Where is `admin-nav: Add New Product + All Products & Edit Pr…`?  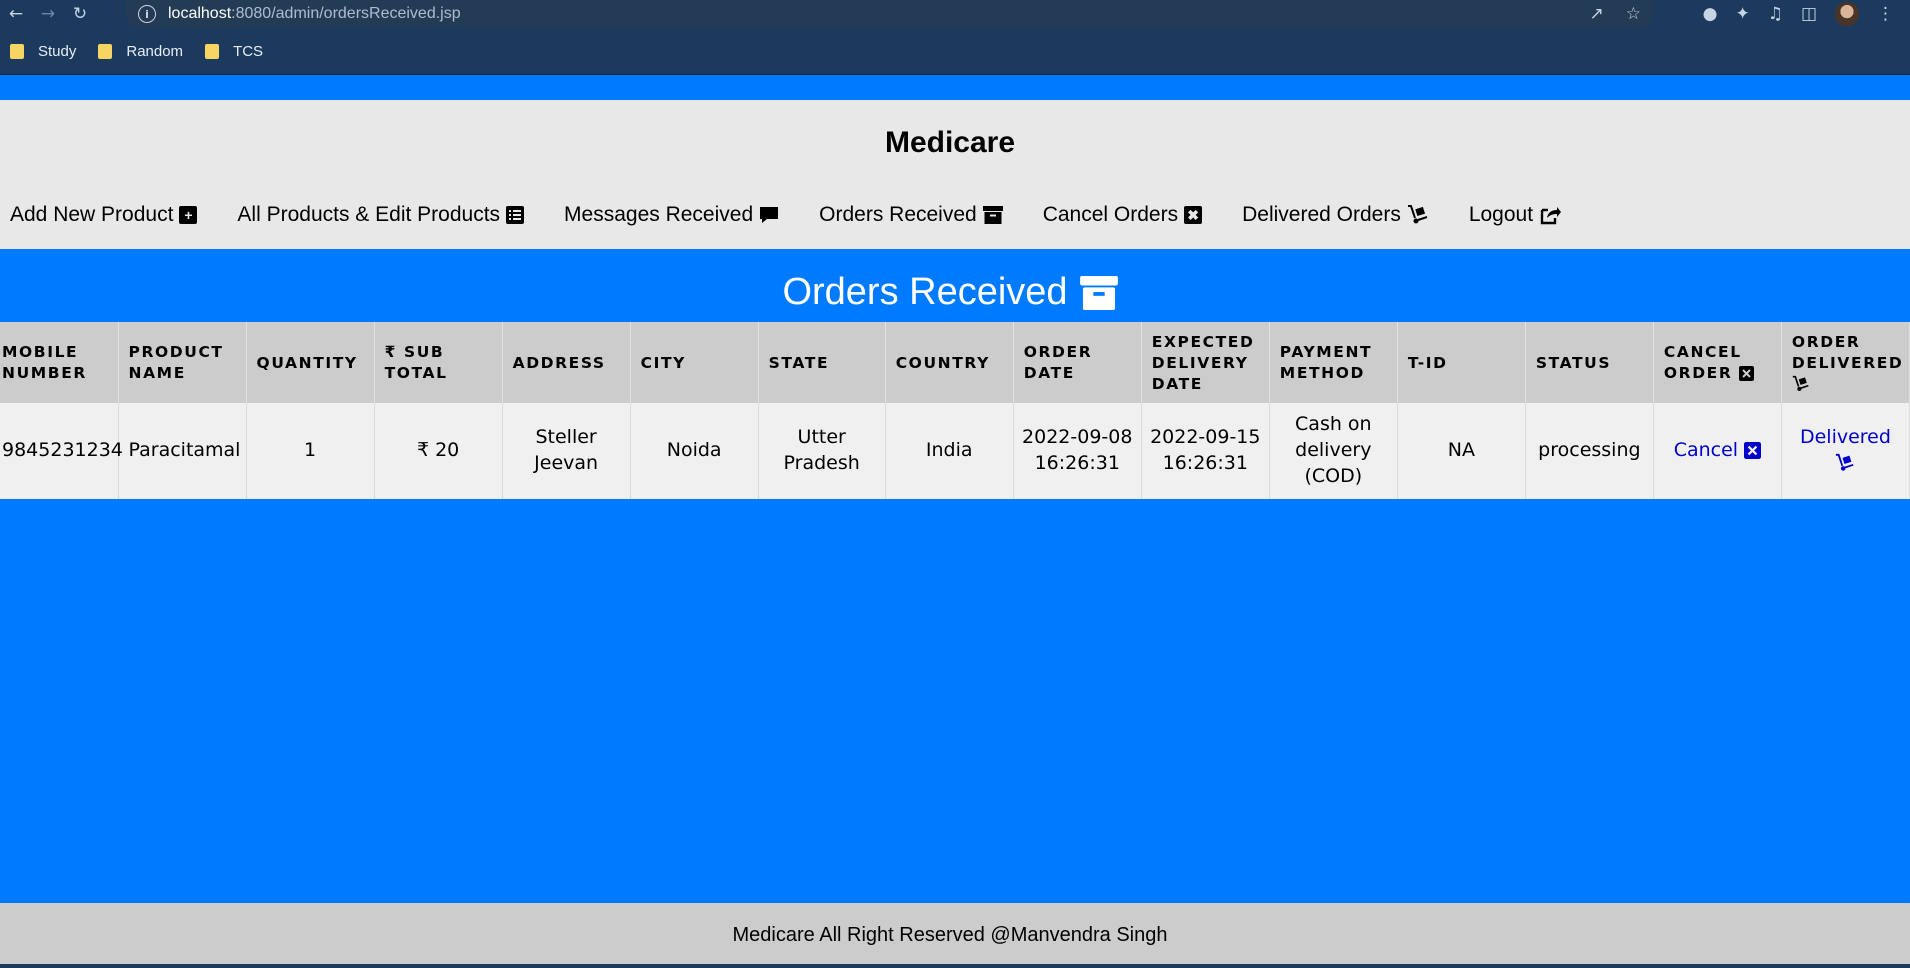 admin-nav: Add New Product + All Products & Edit Pr… is located at coordinates (805, 215).